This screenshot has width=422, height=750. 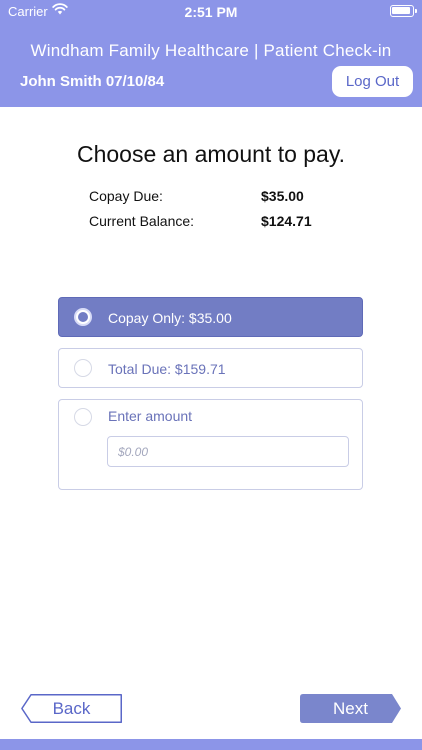 What do you see at coordinates (126, 196) in the screenshot?
I see `copay-due-label: Copay Due:` at bounding box center [126, 196].